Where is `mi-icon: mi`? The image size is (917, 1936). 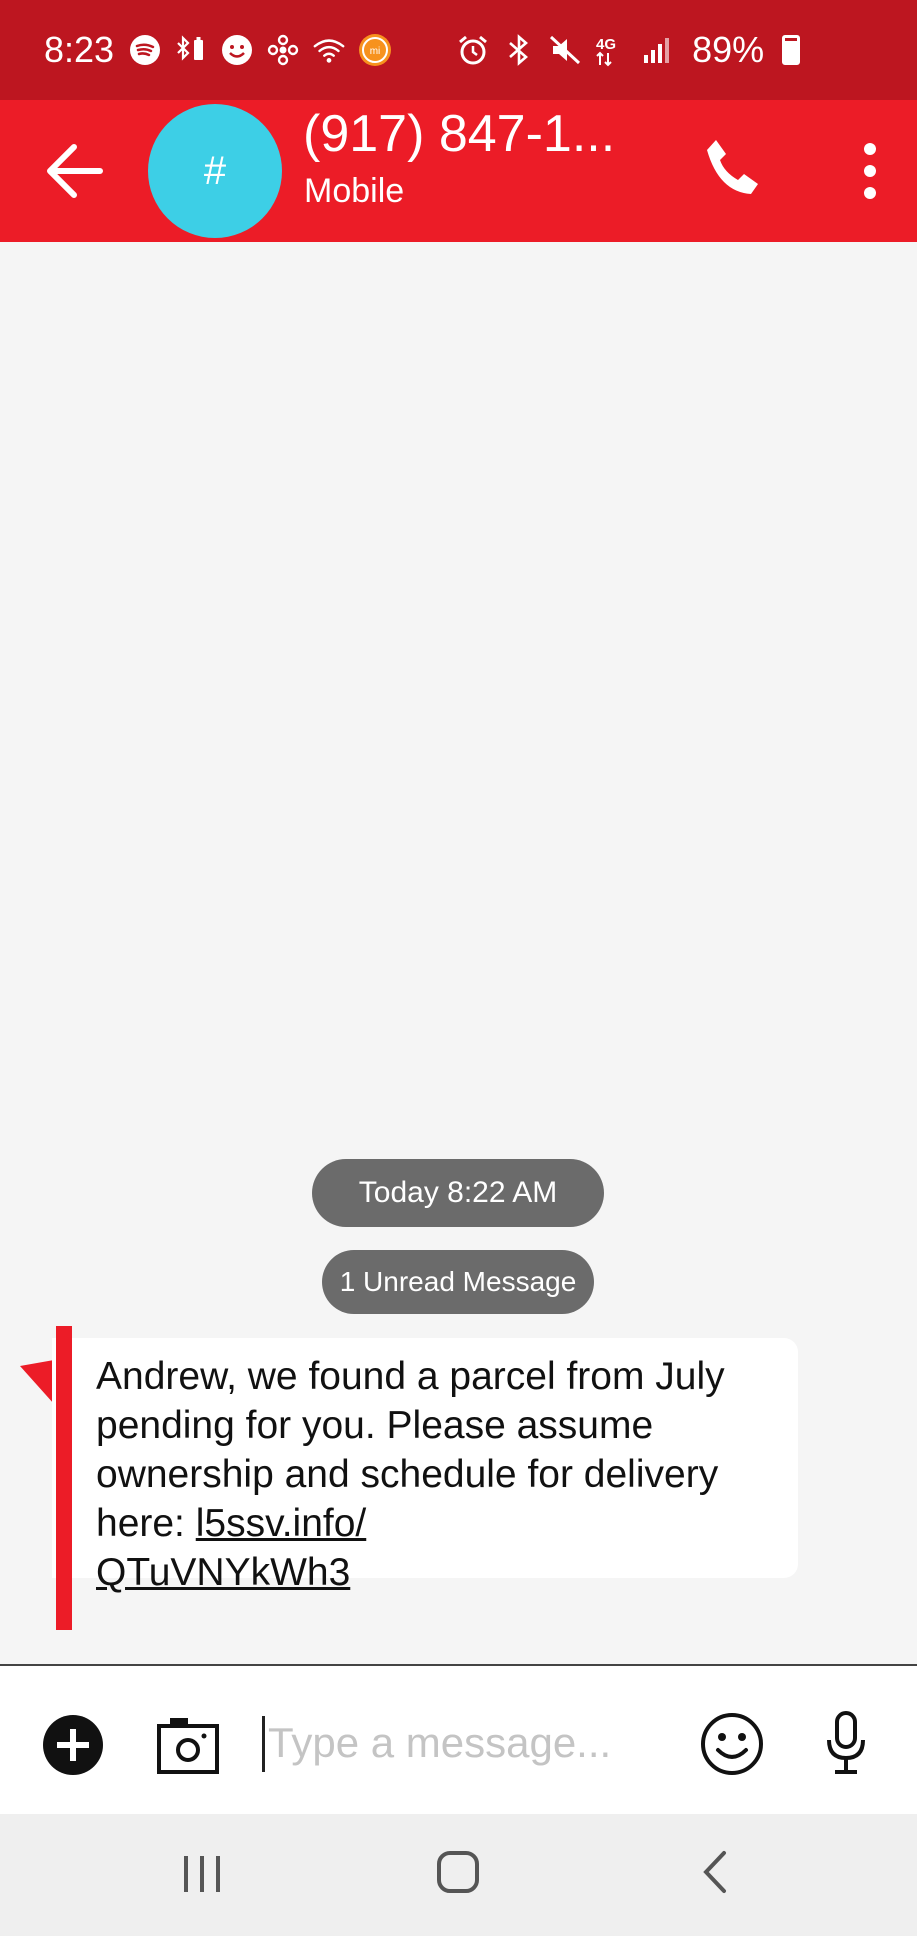 mi-icon: mi is located at coordinates (375, 50).